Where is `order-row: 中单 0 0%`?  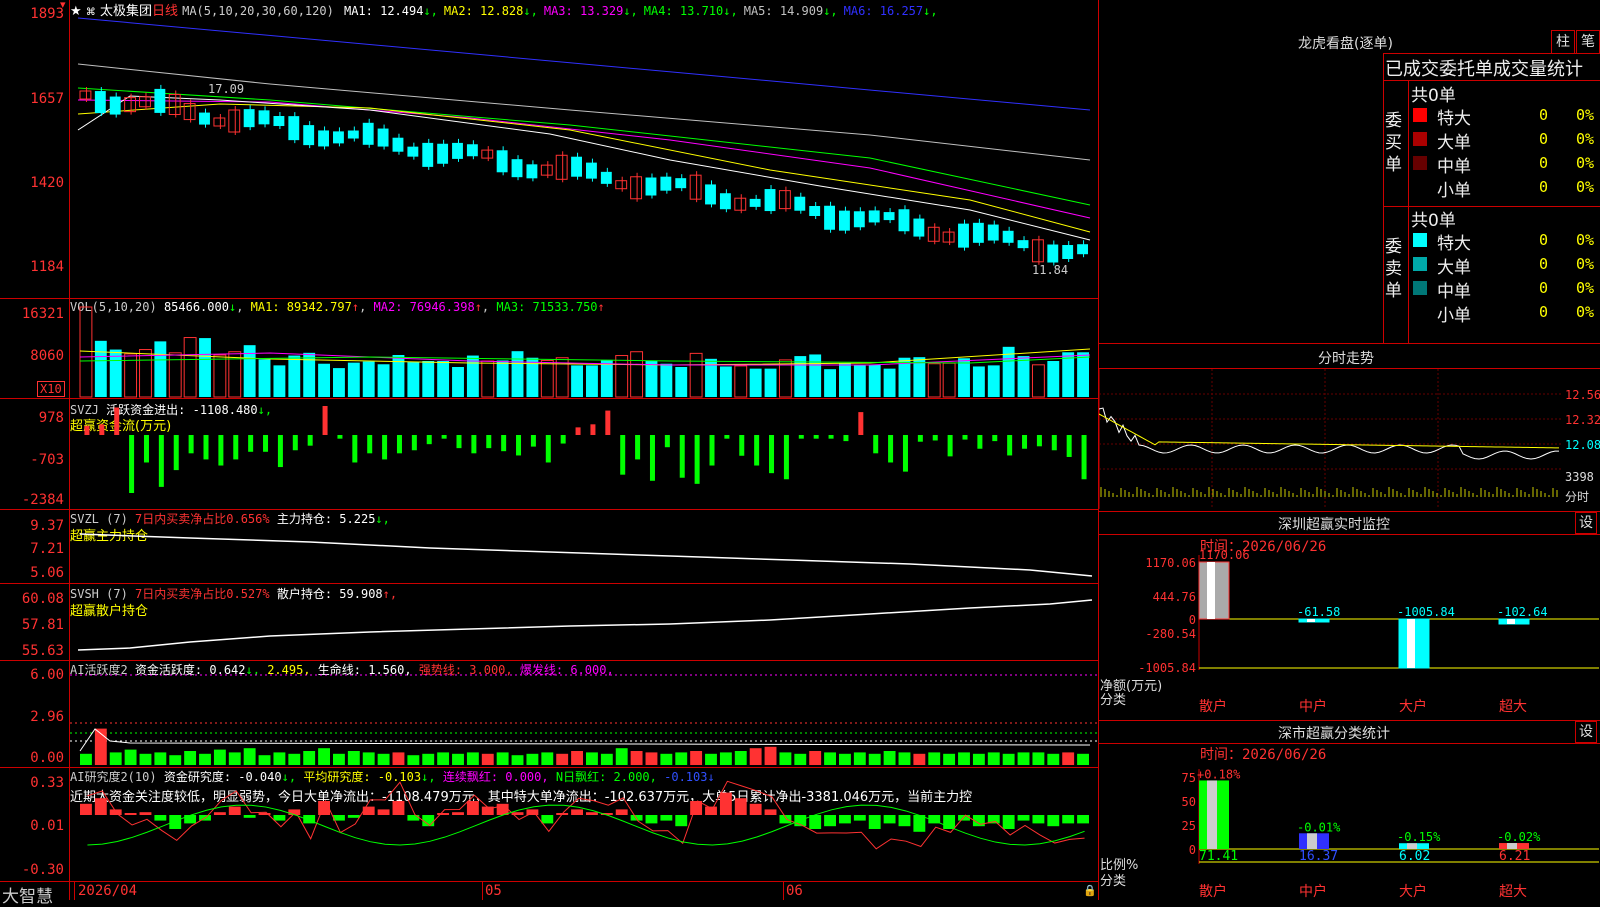 order-row: 中单 0 0% is located at coordinates (1505, 164).